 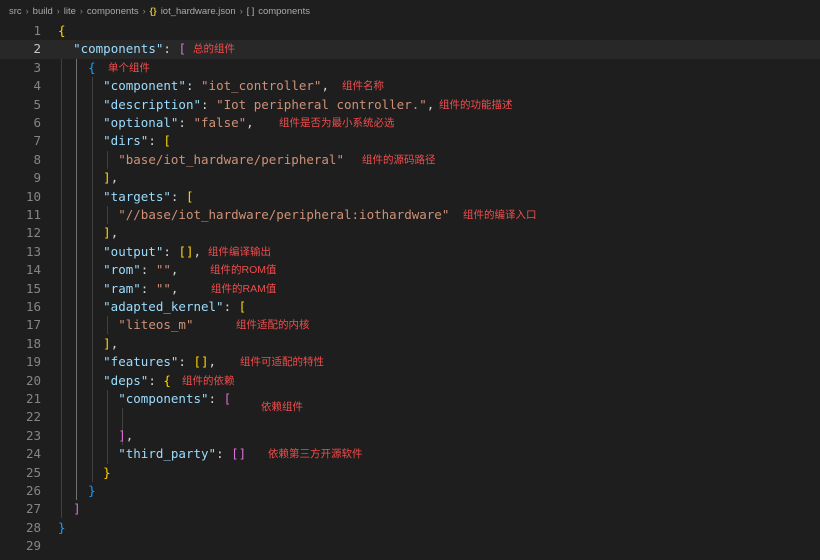 What do you see at coordinates (284, 11) in the screenshot?
I see `breadcrumb-symbol: components` at bounding box center [284, 11].